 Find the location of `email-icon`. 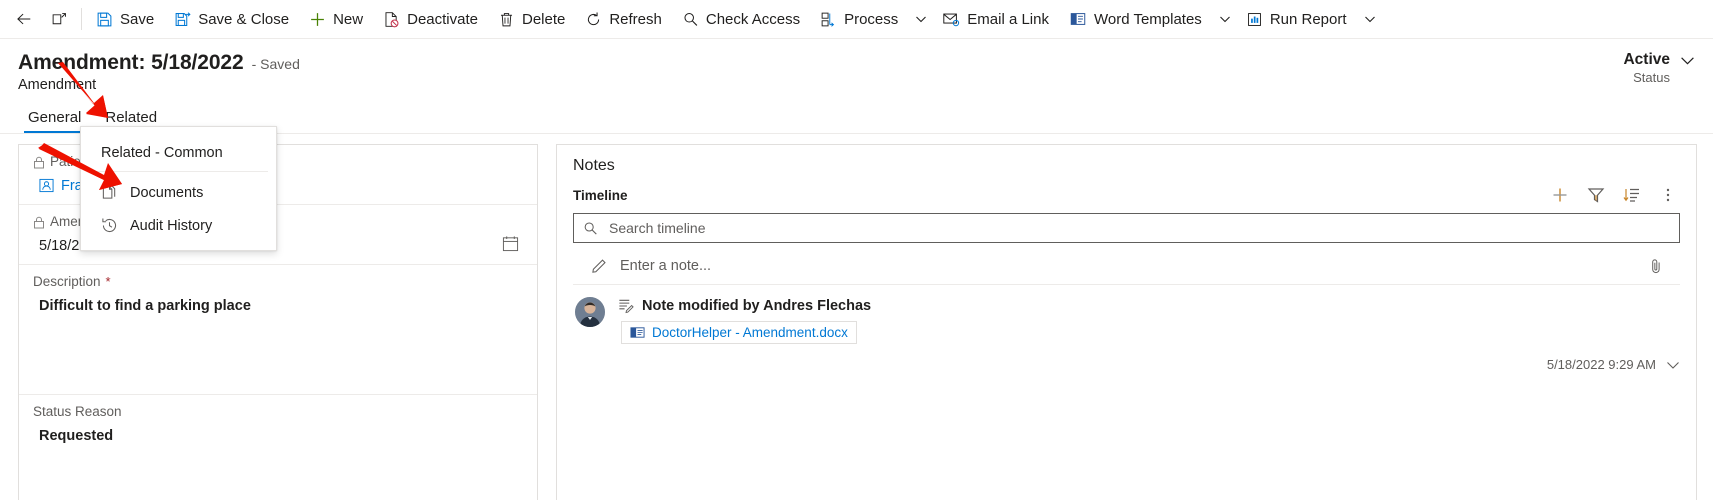

email-icon is located at coordinates (951, 19).